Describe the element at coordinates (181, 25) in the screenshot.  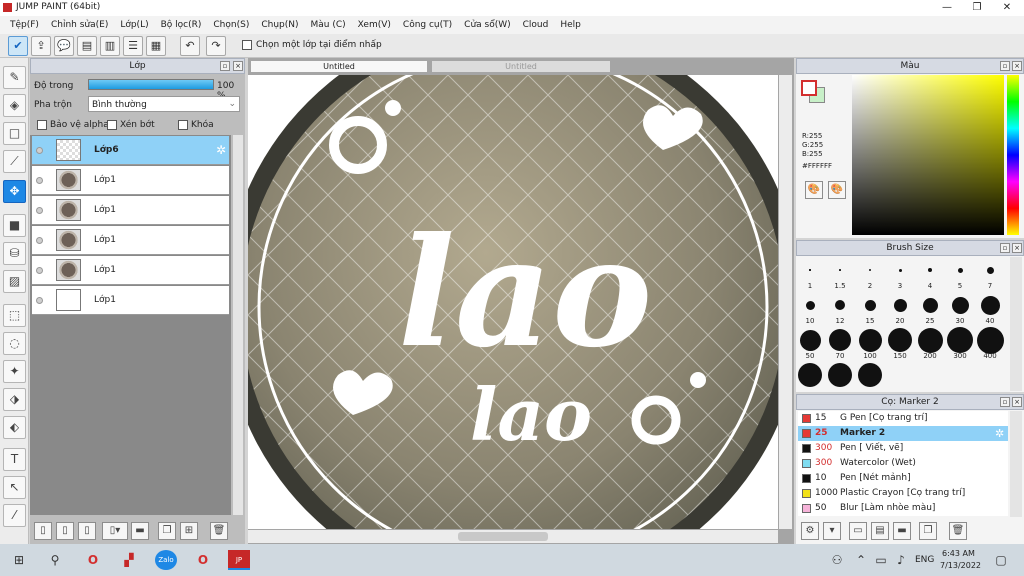
I see `menu-filter: Bộ lọc(R)` at that location.